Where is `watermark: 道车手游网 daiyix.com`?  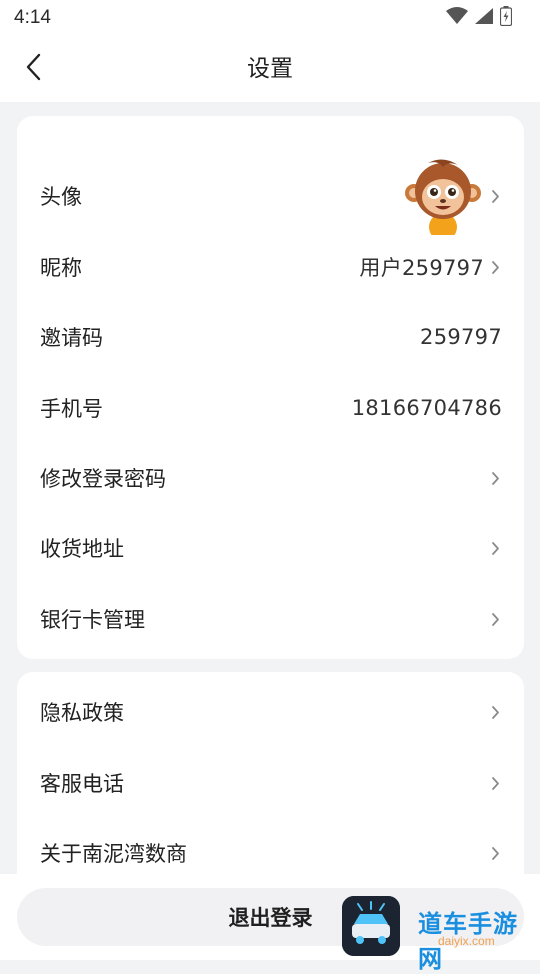
watermark: 道车手游网 daiyix.com is located at coordinates (441, 934).